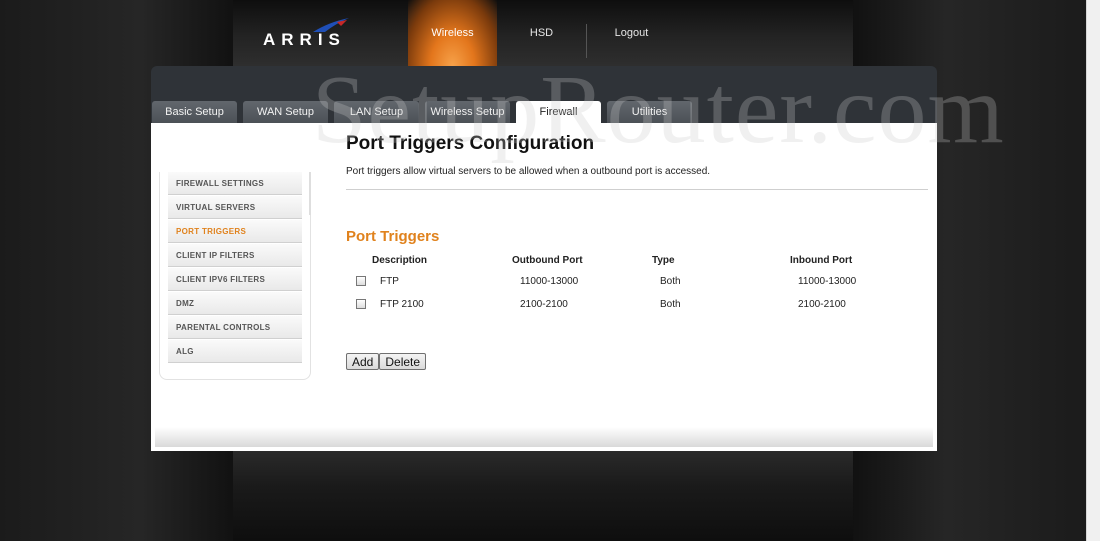  I want to click on topnav-label: HSD, so click(541, 33).